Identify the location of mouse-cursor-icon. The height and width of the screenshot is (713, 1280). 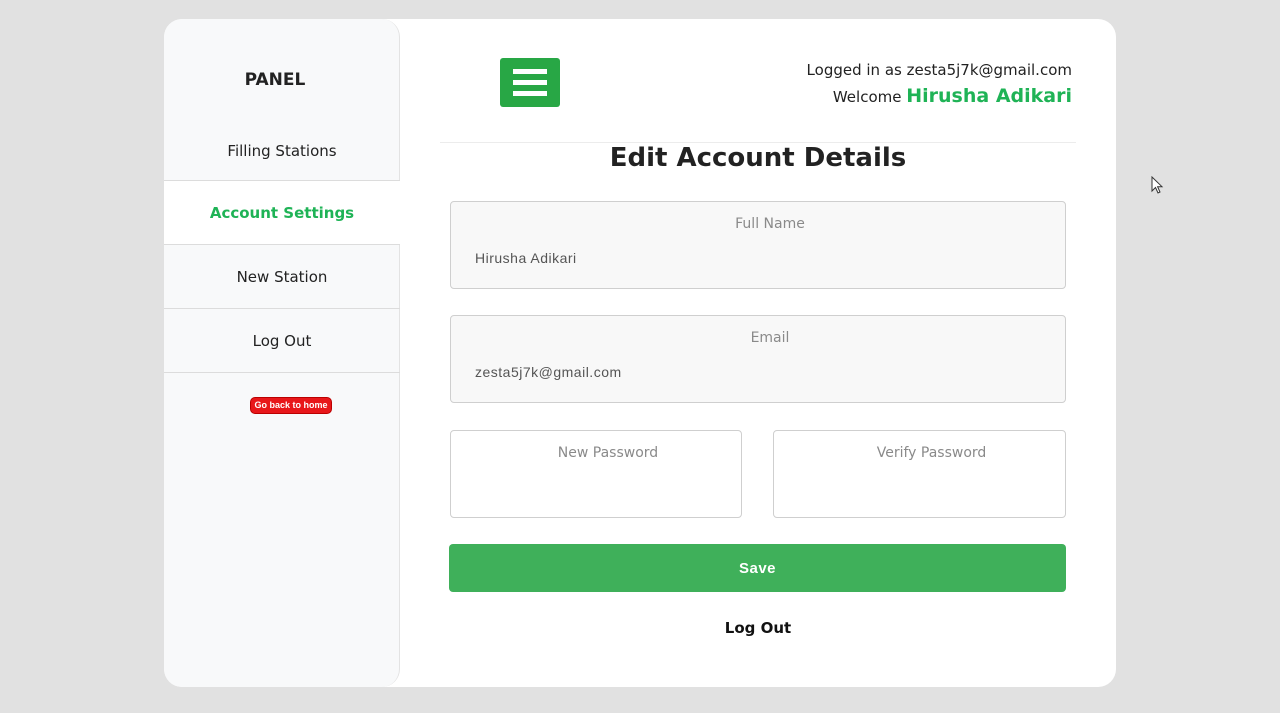
(1157, 185).